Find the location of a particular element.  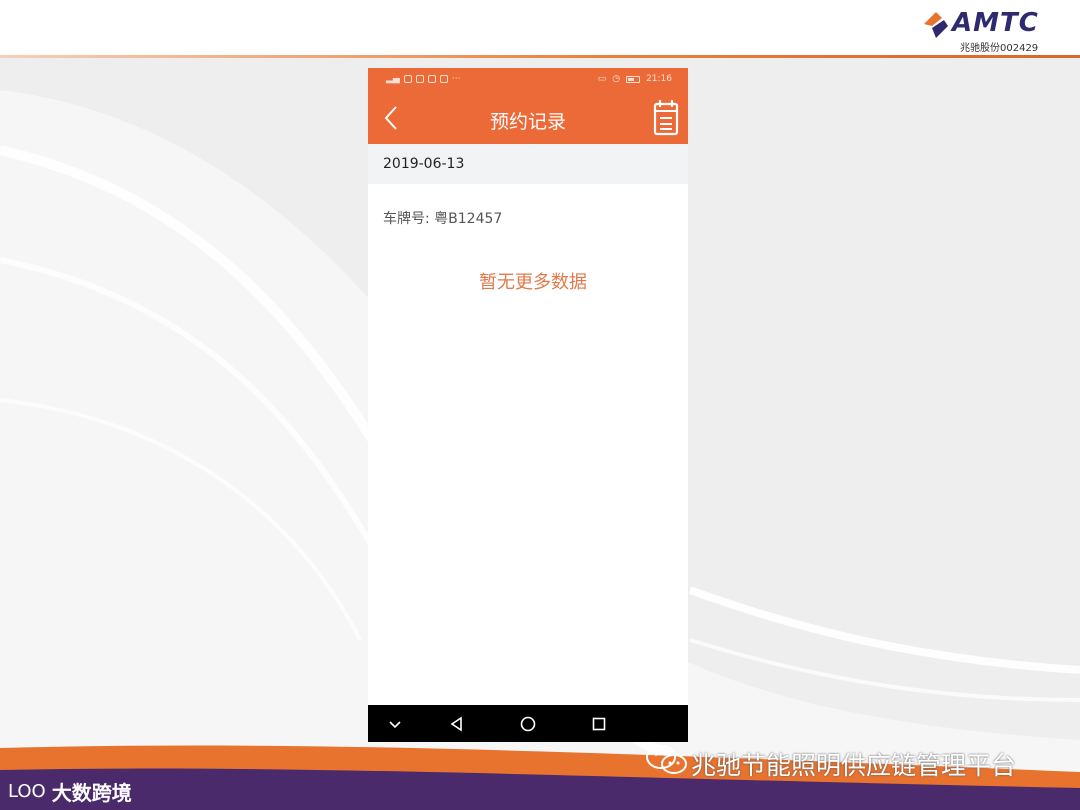

status-icons-left: ▂▄ ··· is located at coordinates (423, 79).